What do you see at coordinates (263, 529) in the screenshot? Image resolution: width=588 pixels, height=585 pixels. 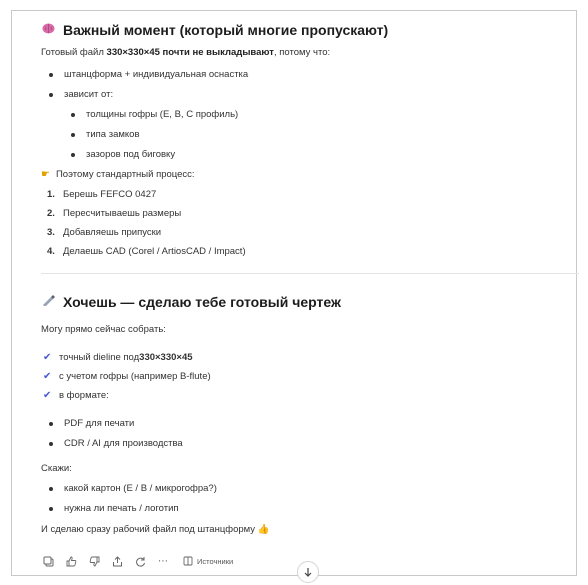 I see `thumbs-up-emoji-icon: 👍` at bounding box center [263, 529].